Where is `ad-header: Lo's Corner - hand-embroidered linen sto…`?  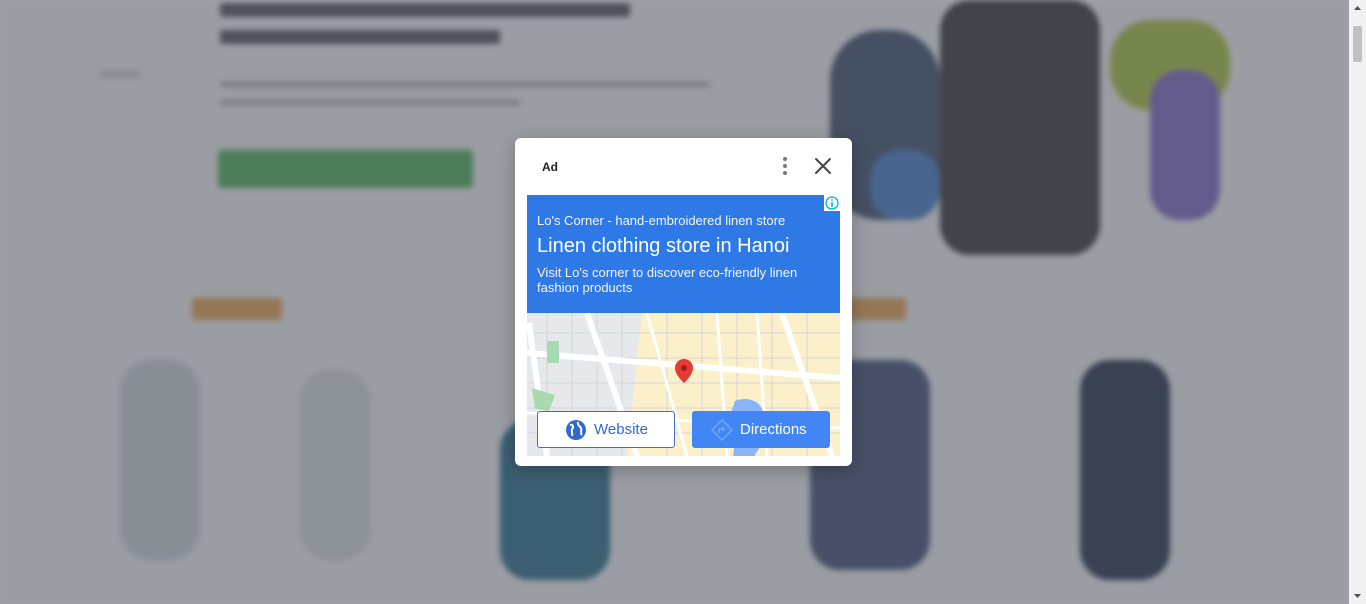 ad-header: Lo's Corner - hand-embroidered linen sto… is located at coordinates (683, 254).